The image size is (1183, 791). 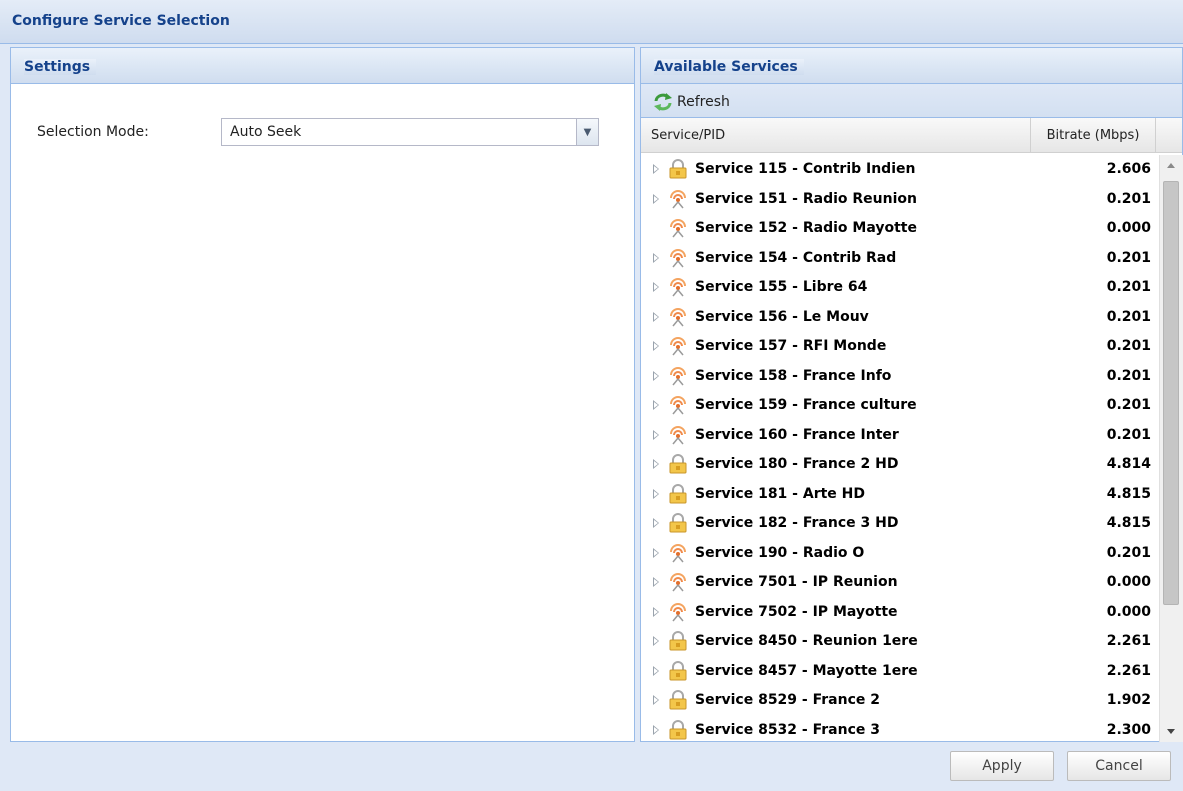 I want to click on service-row: Service 8450 - Reunion 1ere 2.261, so click(x=900, y=642).